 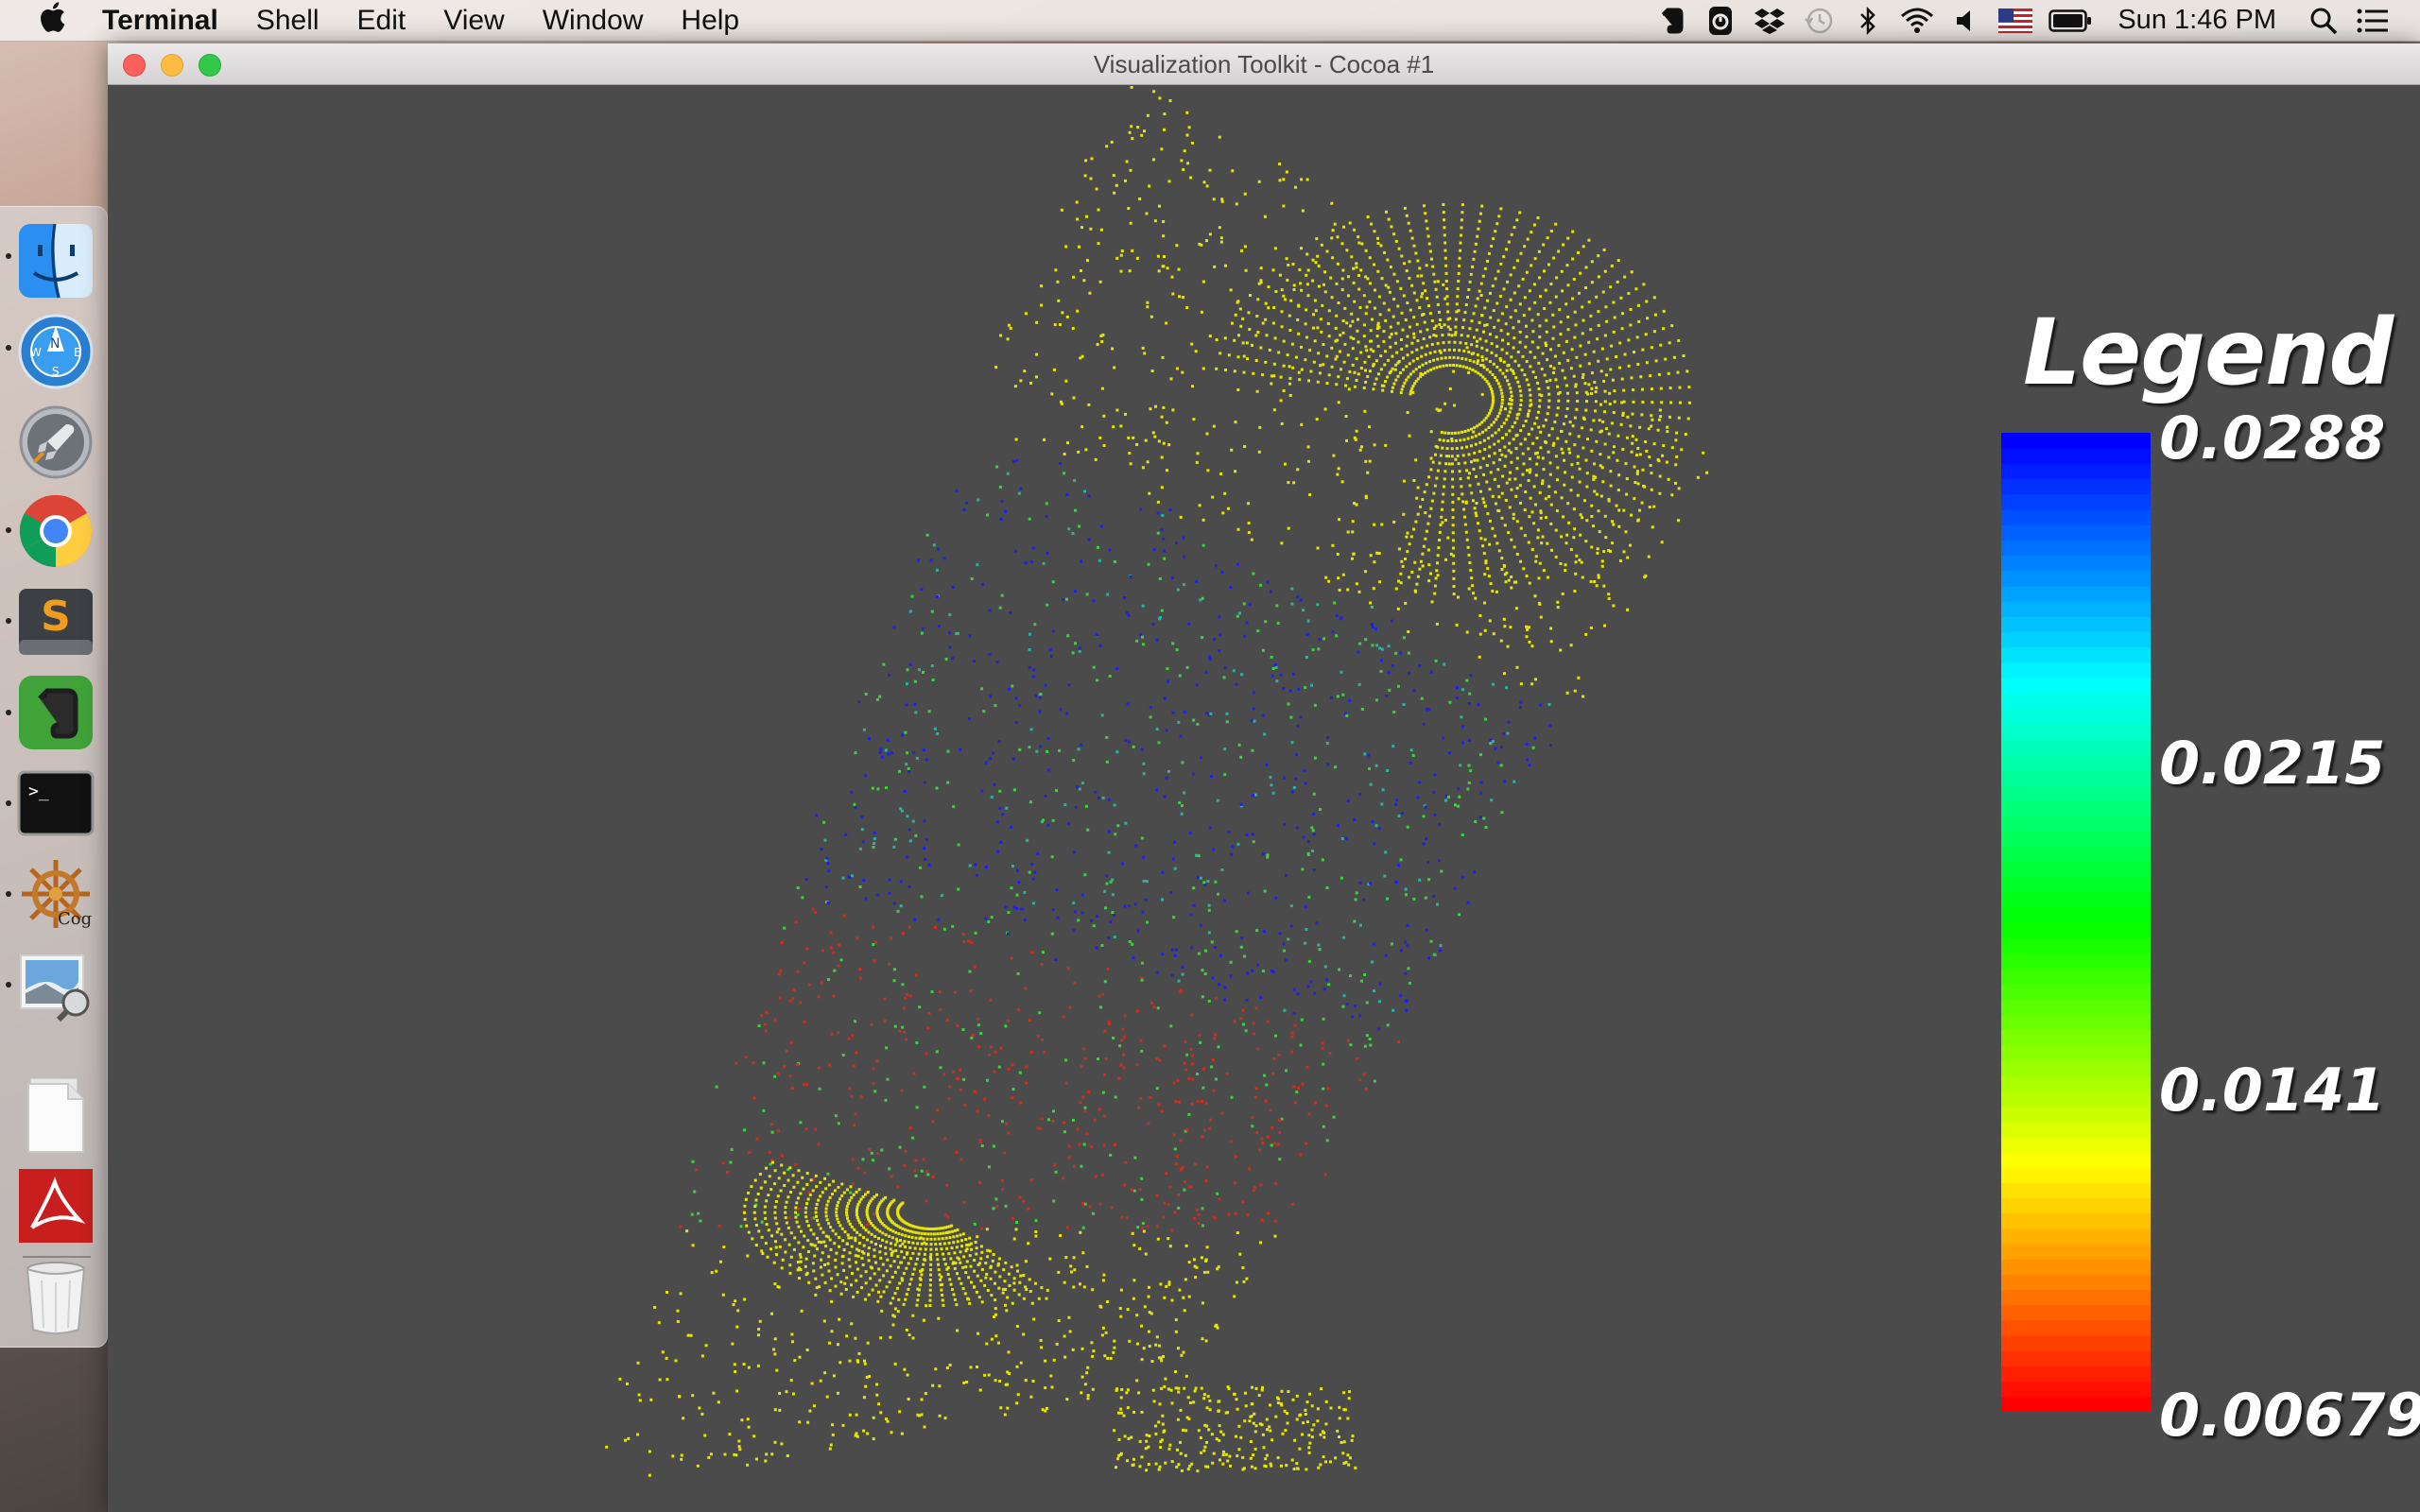 What do you see at coordinates (2373, 21) in the screenshot?
I see `notification-center-icon` at bounding box center [2373, 21].